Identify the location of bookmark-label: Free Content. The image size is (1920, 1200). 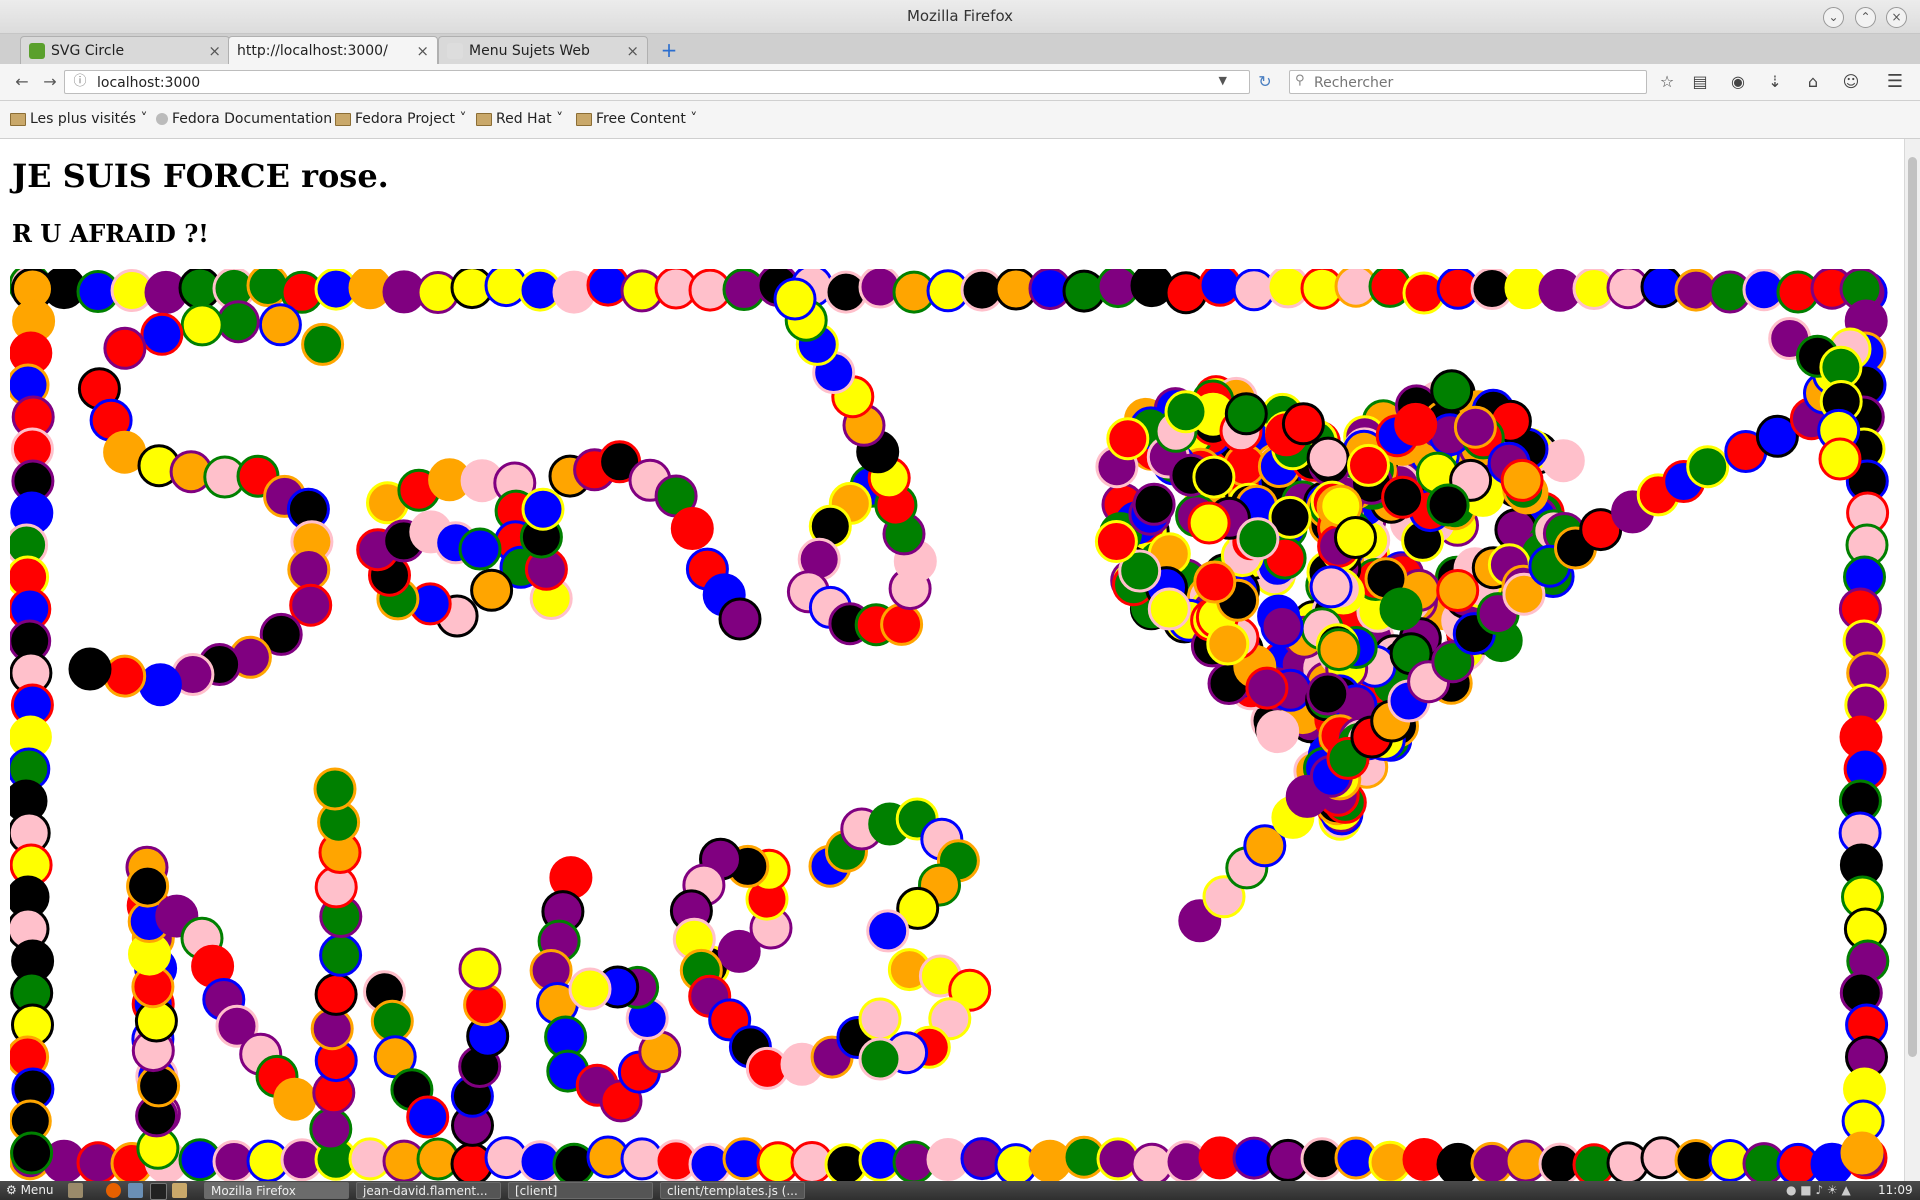
(641, 119).